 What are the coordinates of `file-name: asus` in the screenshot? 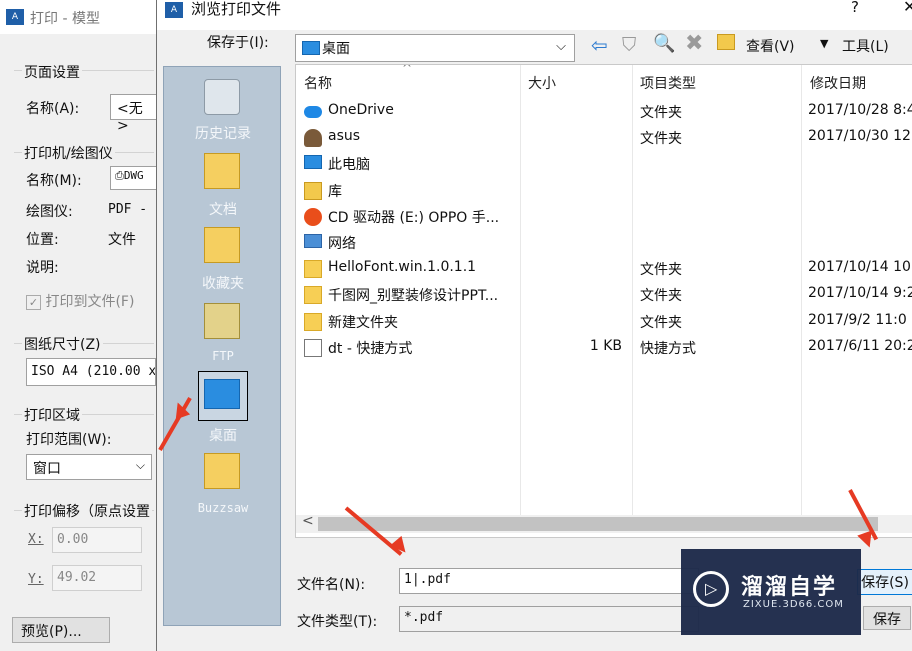 It's located at (344, 136).